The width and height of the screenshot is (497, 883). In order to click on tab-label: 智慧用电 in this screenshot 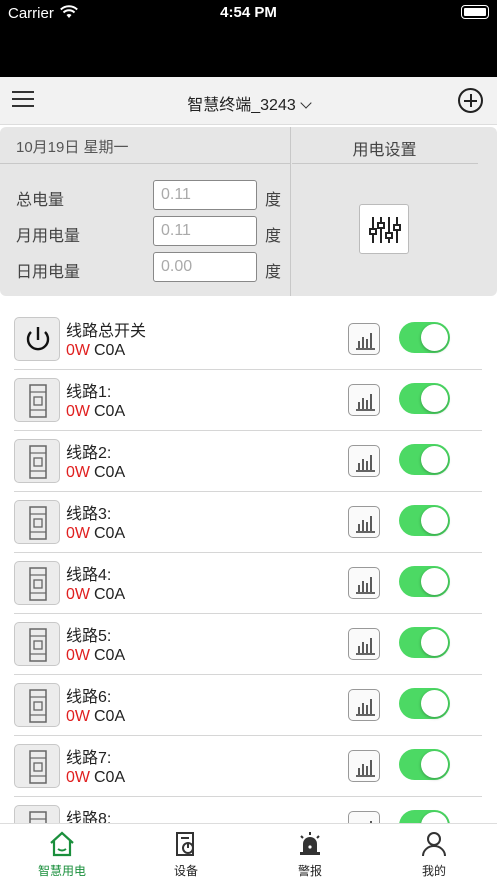, I will do `click(61, 871)`.